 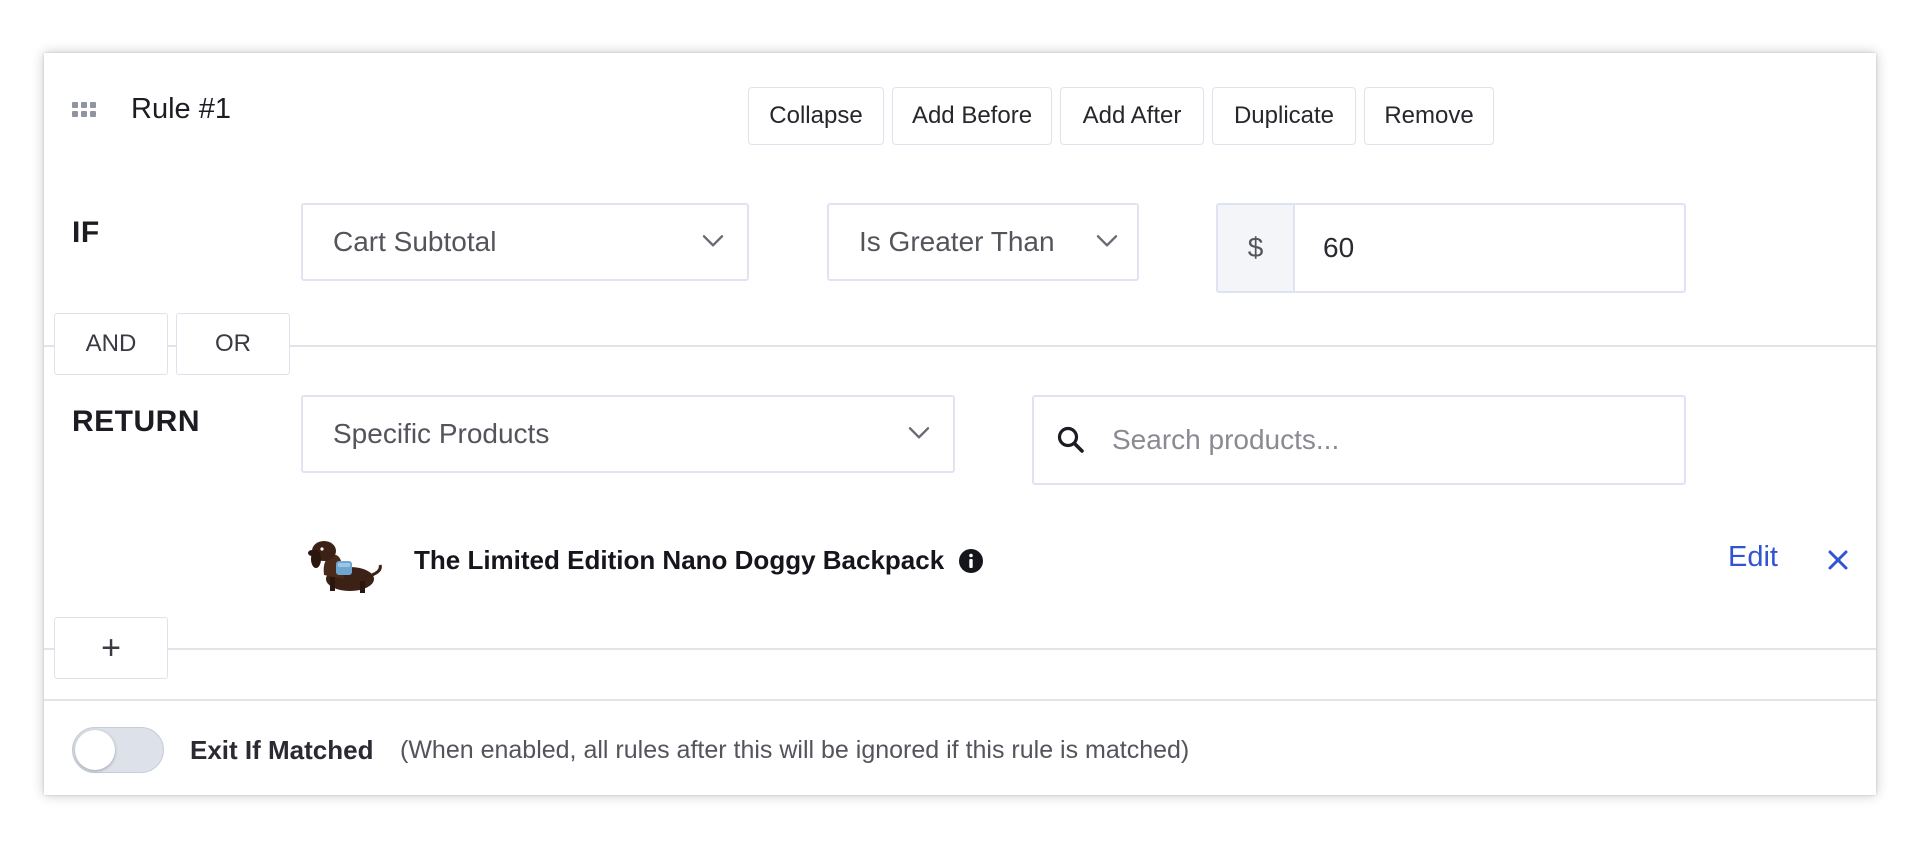 What do you see at coordinates (118, 750) in the screenshot?
I see `exit-if-matched-toggle` at bounding box center [118, 750].